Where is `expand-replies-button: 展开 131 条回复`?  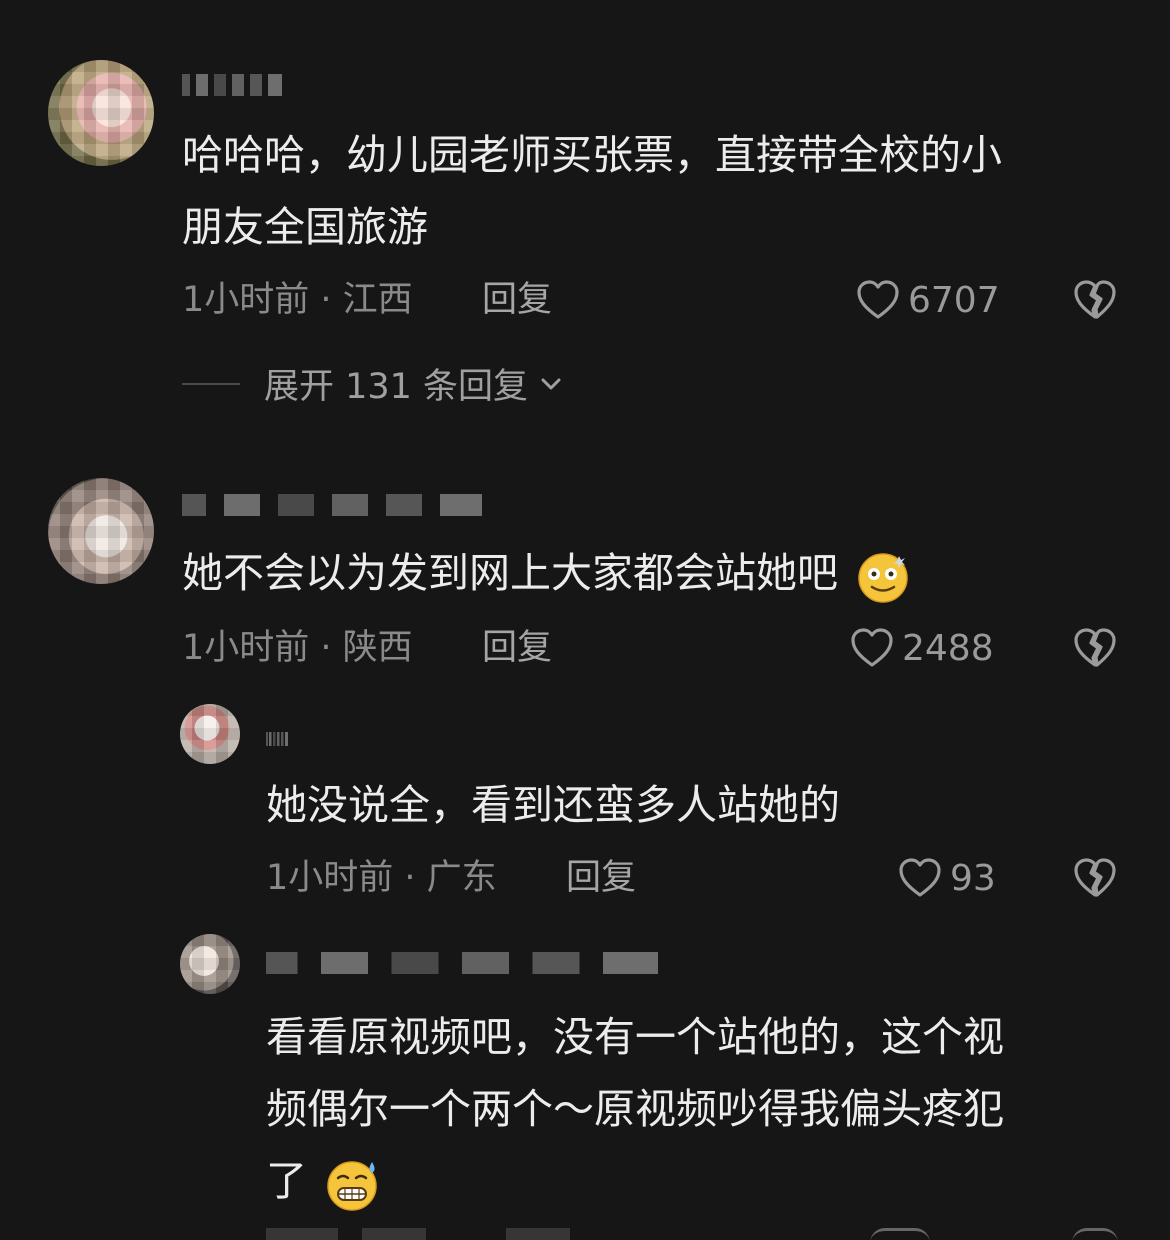 expand-replies-button: 展开 131 条回复 is located at coordinates (373, 383).